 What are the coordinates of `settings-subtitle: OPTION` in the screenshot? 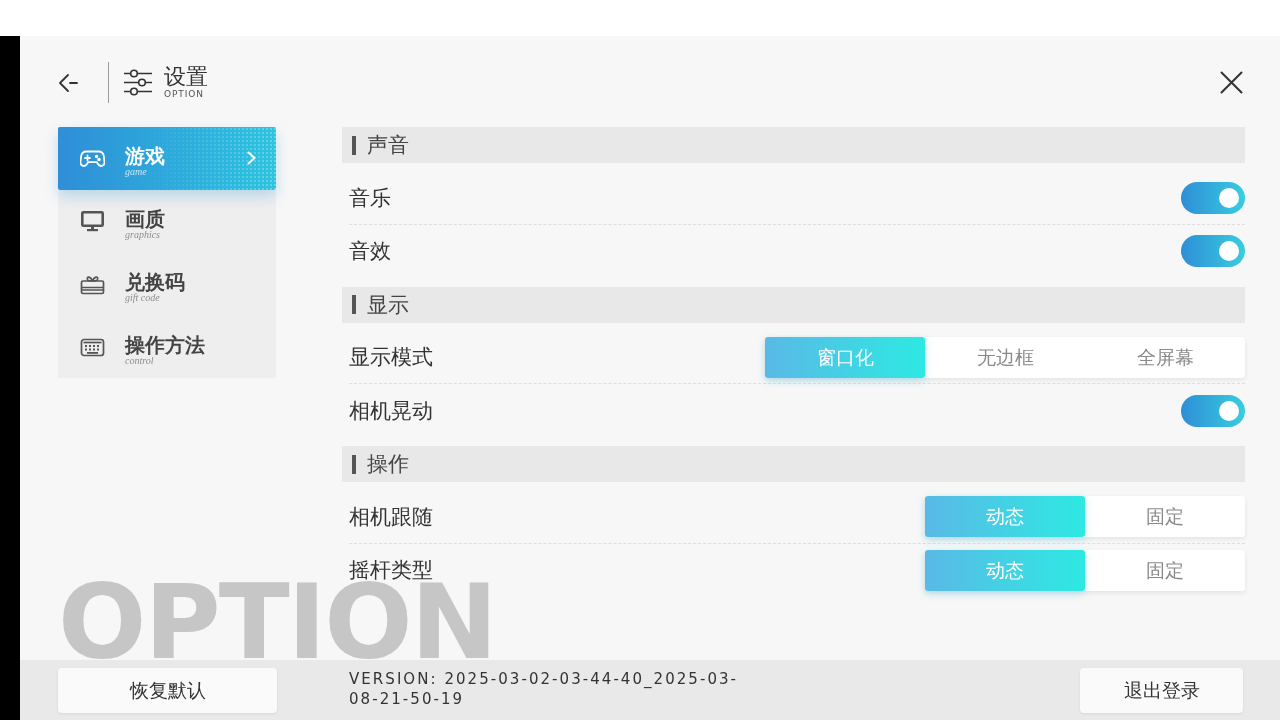 It's located at (184, 94).